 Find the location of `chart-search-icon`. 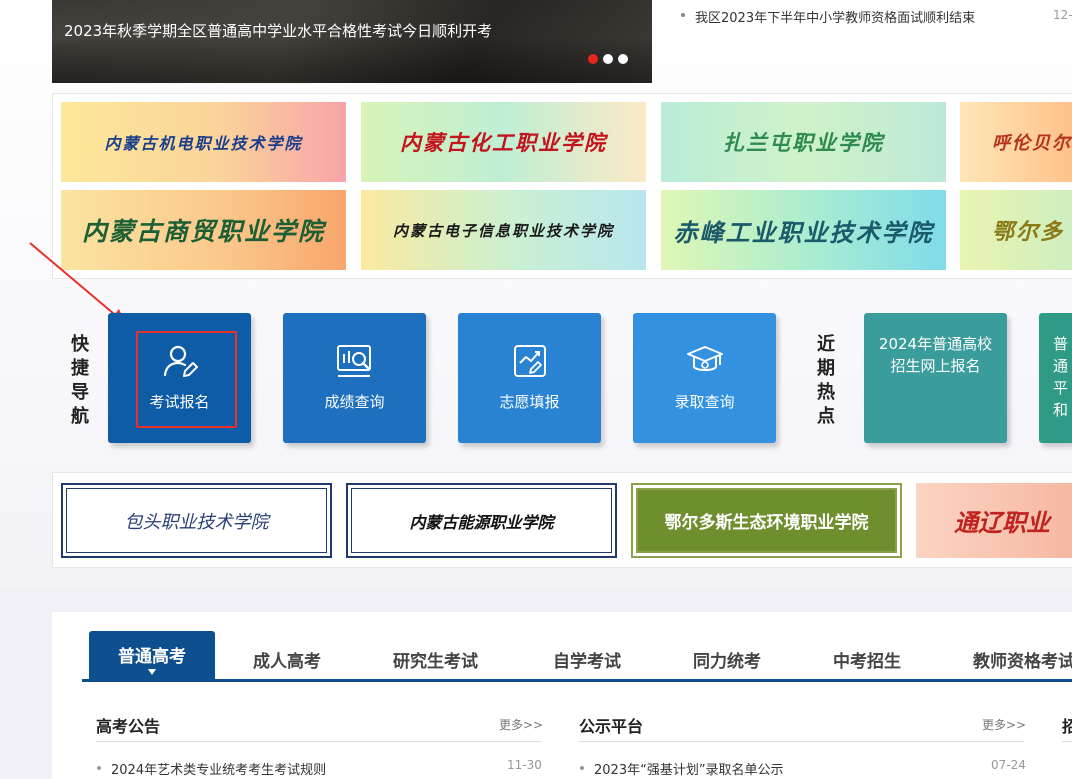

chart-search-icon is located at coordinates (353, 361).